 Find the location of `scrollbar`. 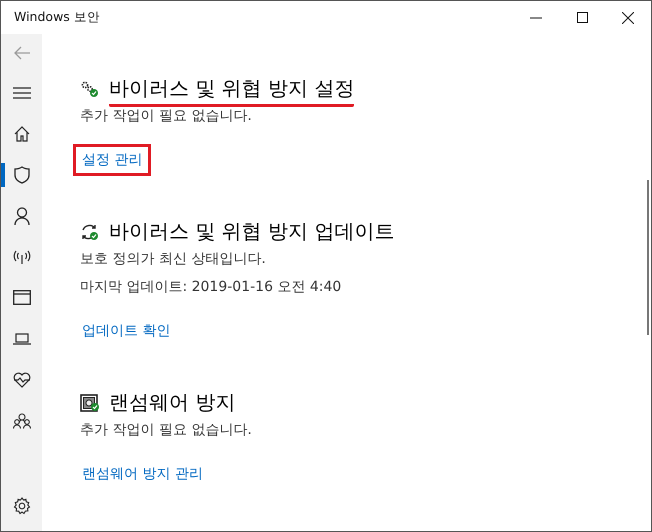

scrollbar is located at coordinates (648, 257).